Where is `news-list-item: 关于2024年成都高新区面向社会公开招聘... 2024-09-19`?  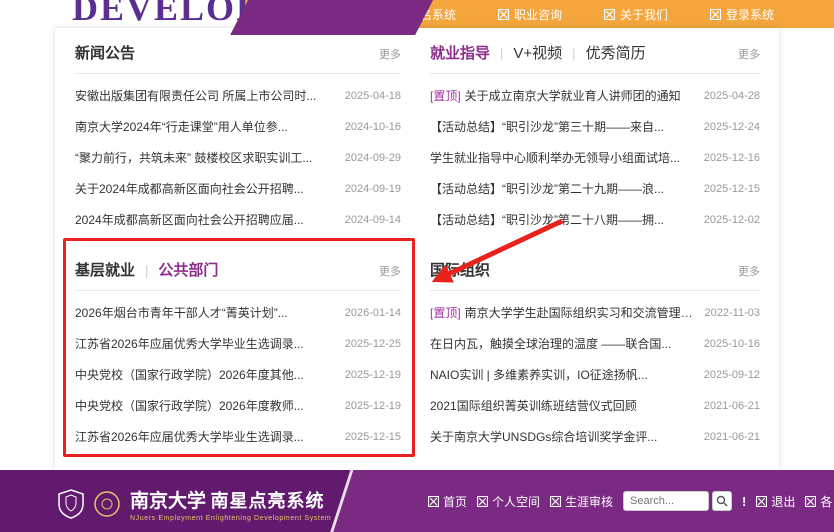 news-list-item: 关于2024年成都高新区面向社会公开招聘... 2024-09-19 is located at coordinates (238, 188).